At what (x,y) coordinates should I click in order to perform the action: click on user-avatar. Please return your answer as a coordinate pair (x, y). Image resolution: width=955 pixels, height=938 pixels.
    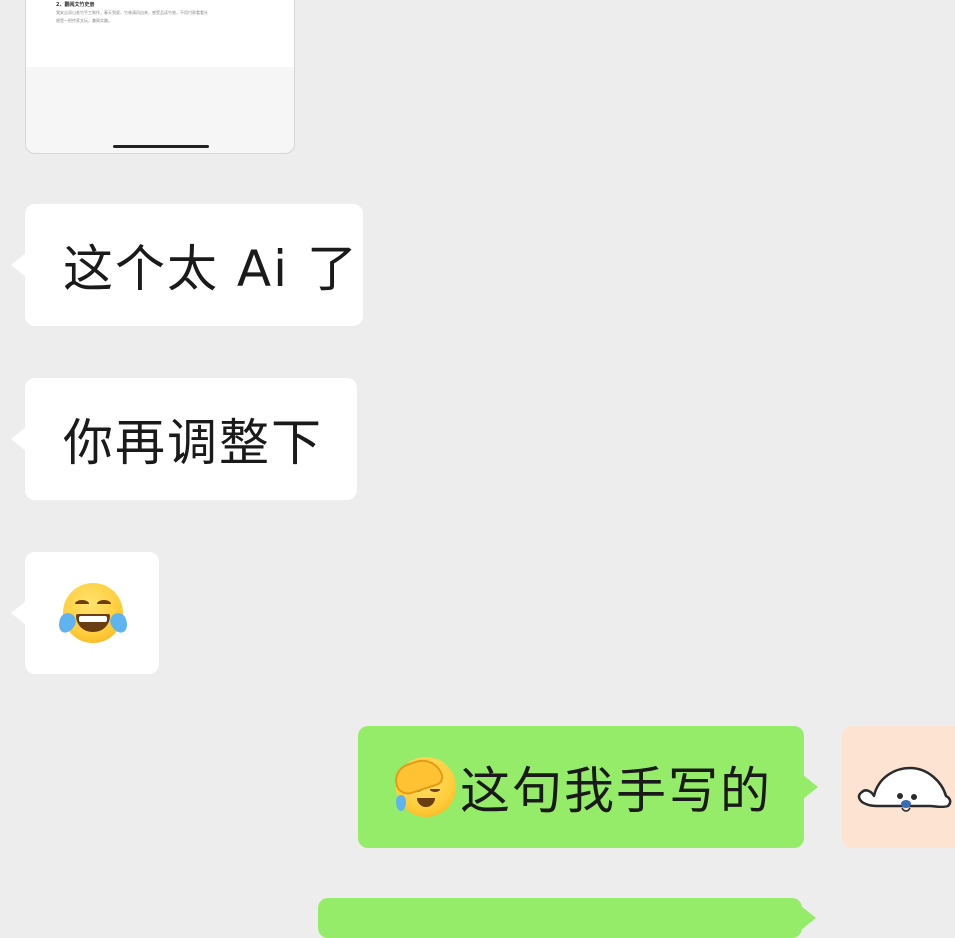
    Looking at the image, I should click on (898, 787).